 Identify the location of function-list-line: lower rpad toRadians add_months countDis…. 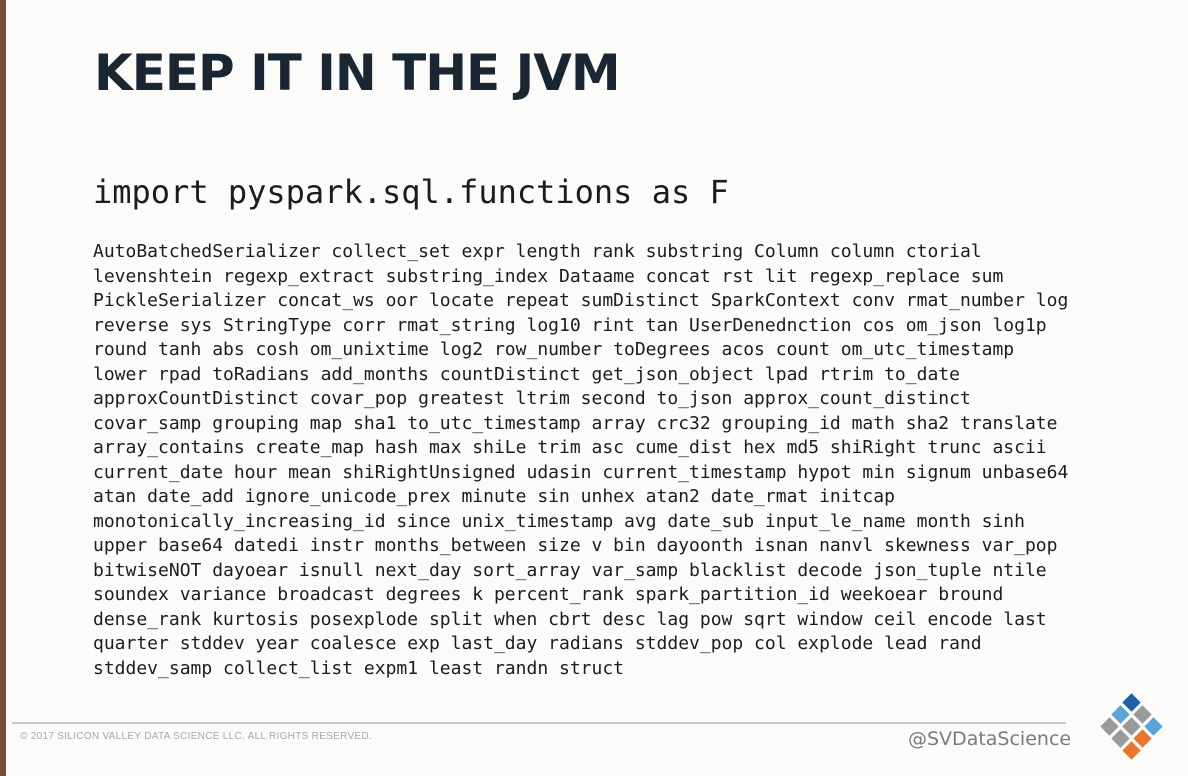
(526, 374).